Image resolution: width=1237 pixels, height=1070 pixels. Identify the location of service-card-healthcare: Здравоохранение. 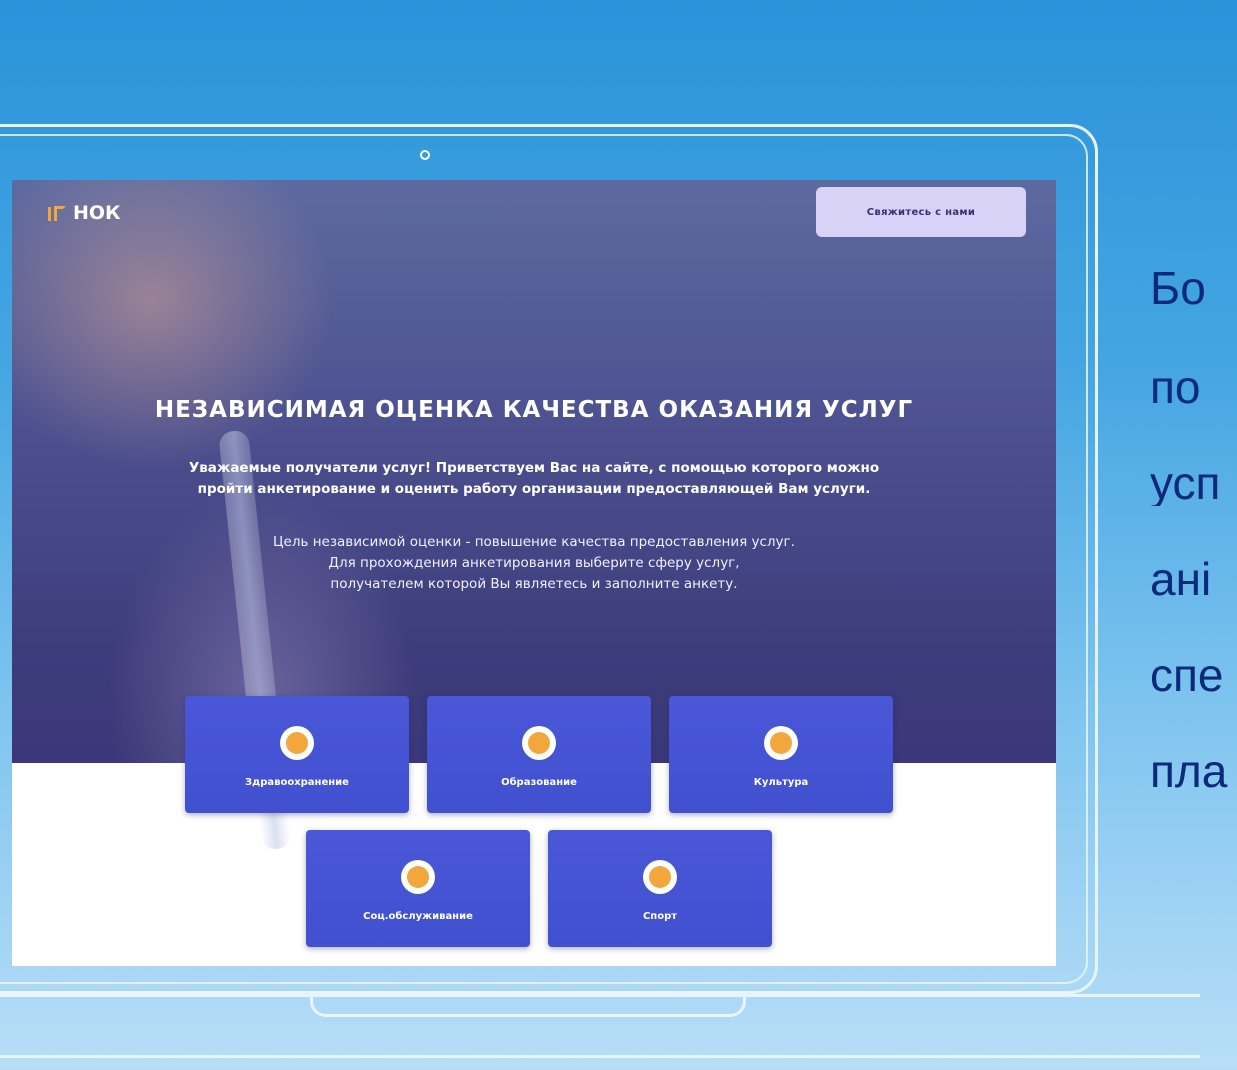
(297, 754).